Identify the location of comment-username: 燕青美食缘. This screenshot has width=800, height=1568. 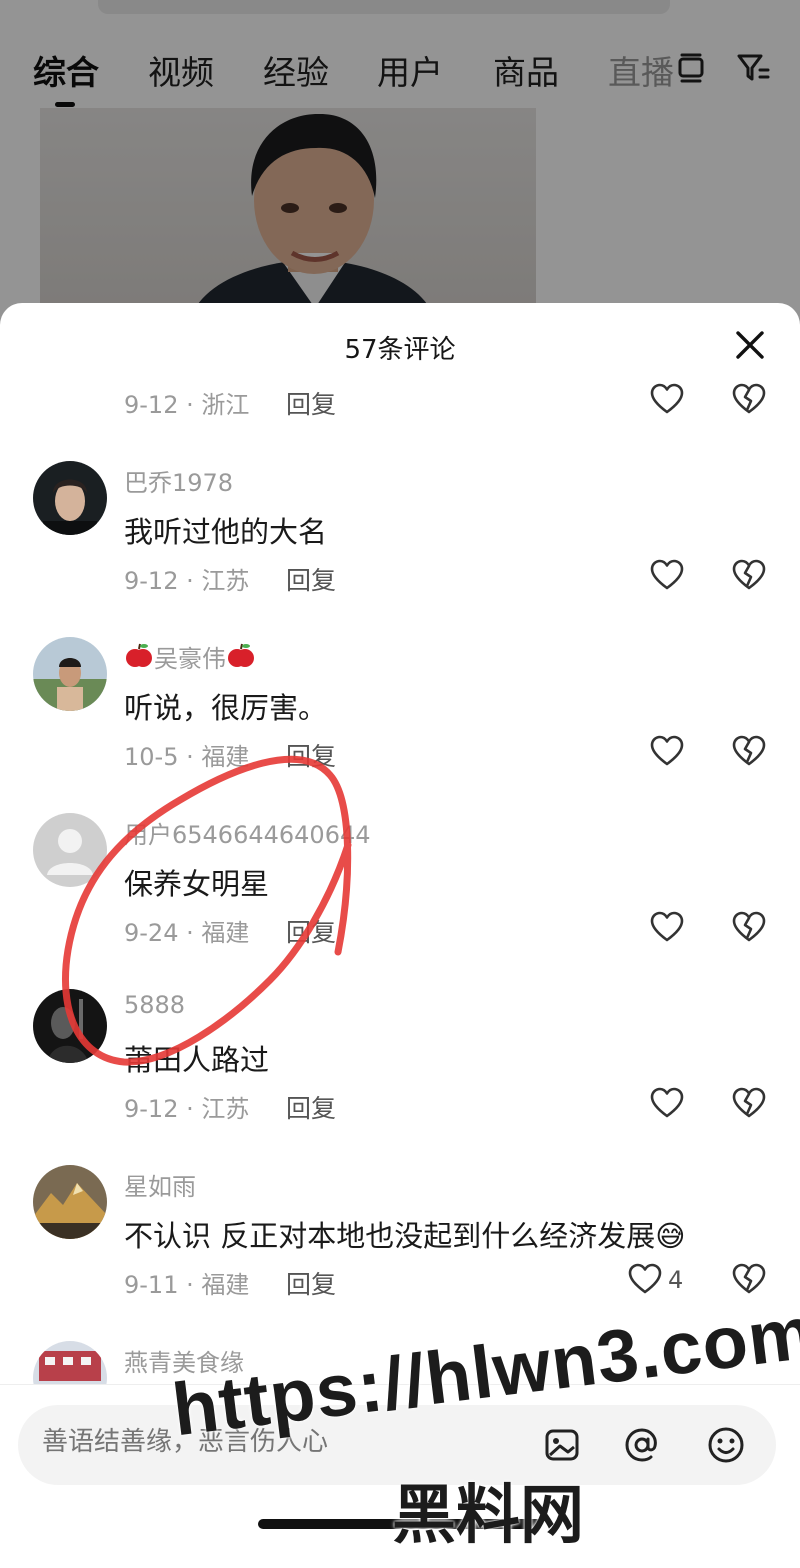
(184, 1360).